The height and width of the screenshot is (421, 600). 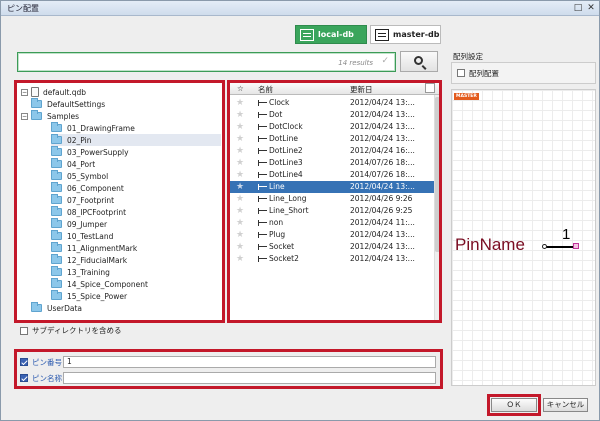 I want to click on local-db-button: local-db, so click(x=331, y=34).